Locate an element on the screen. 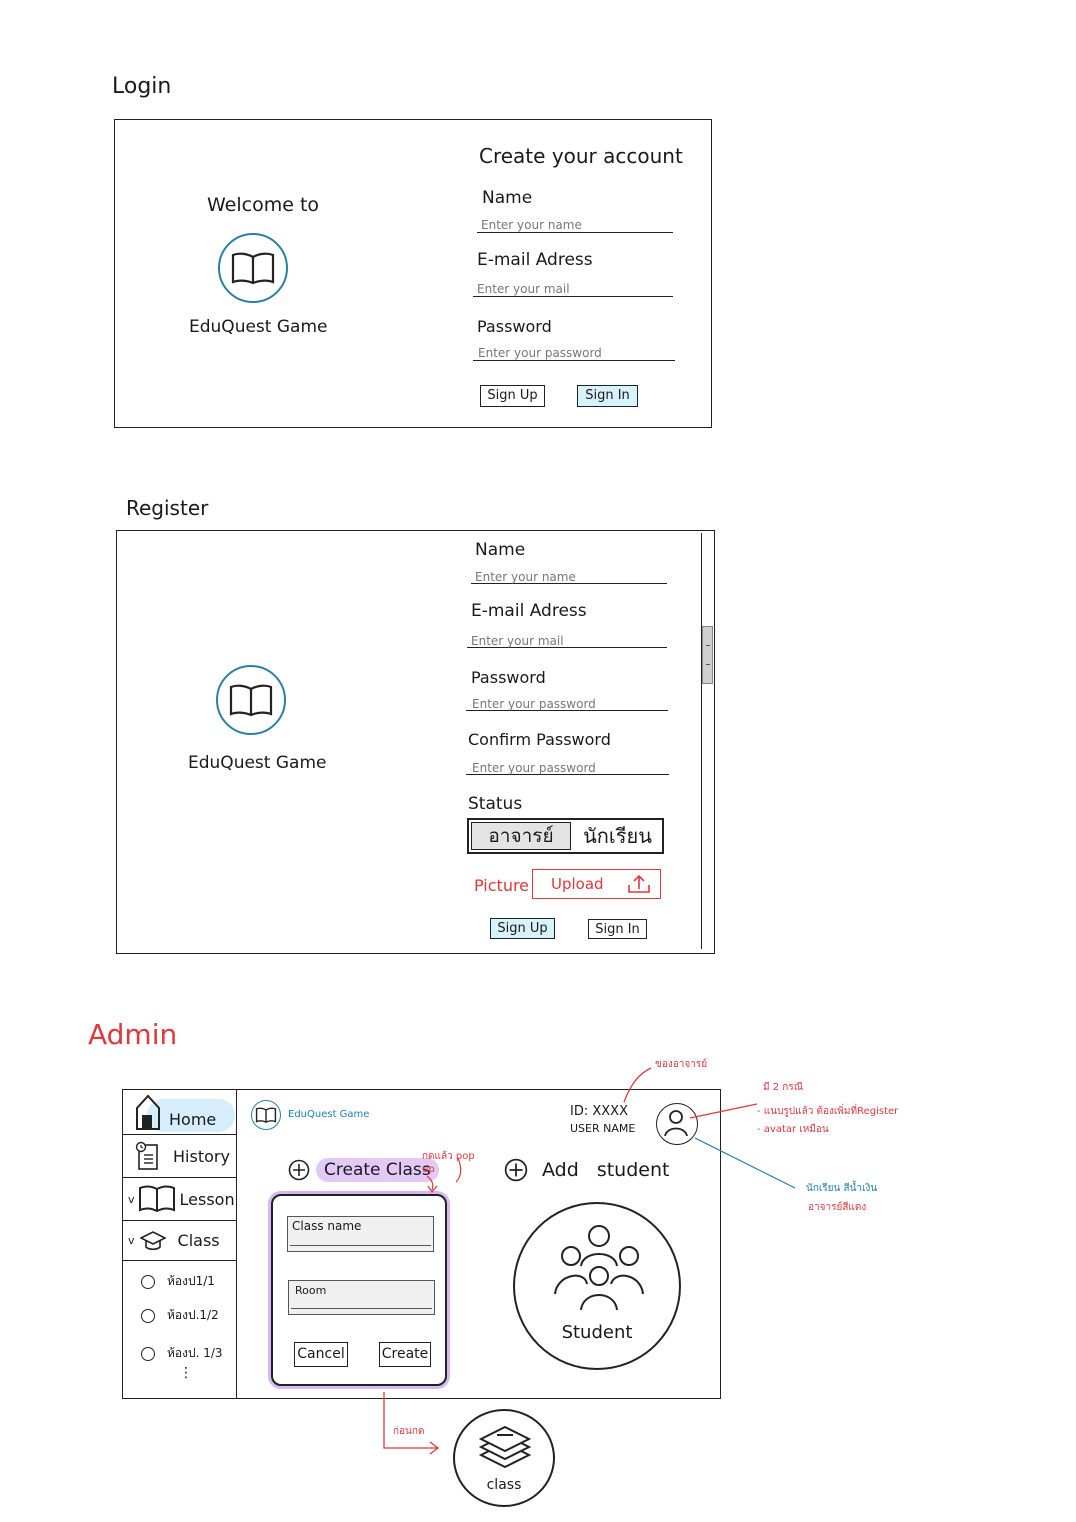 The width and height of the screenshot is (1076, 1522). note-cases-title: มี 2 กรณี is located at coordinates (783, 1087).